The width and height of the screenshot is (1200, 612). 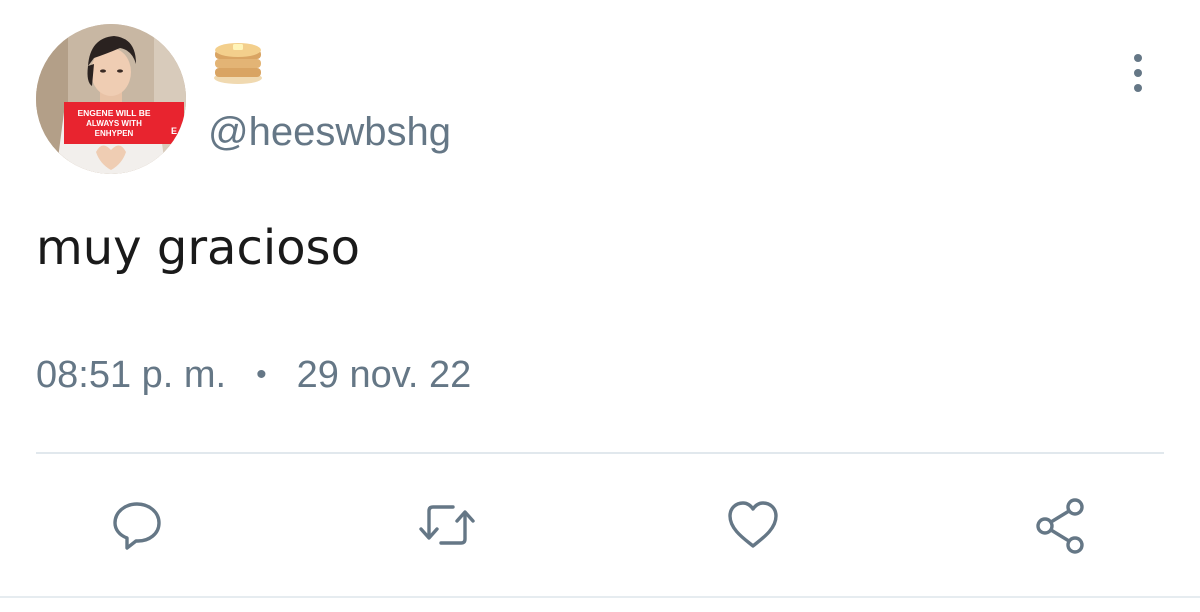 What do you see at coordinates (600, 525) in the screenshot?
I see `action-bar` at bounding box center [600, 525].